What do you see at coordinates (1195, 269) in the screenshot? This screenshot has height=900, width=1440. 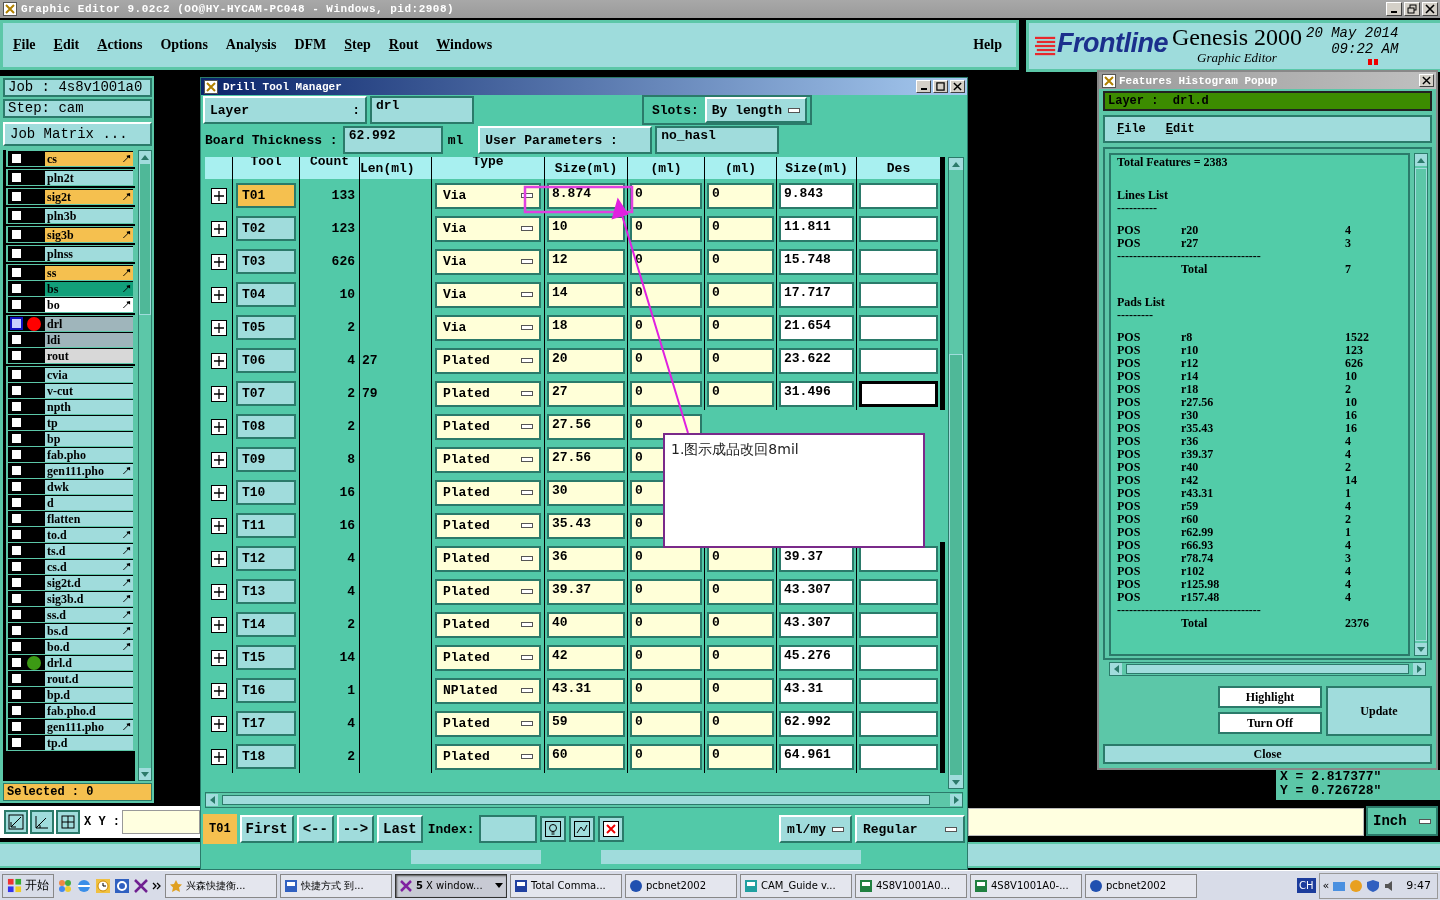 I see `report-cell-text: Total` at bounding box center [1195, 269].